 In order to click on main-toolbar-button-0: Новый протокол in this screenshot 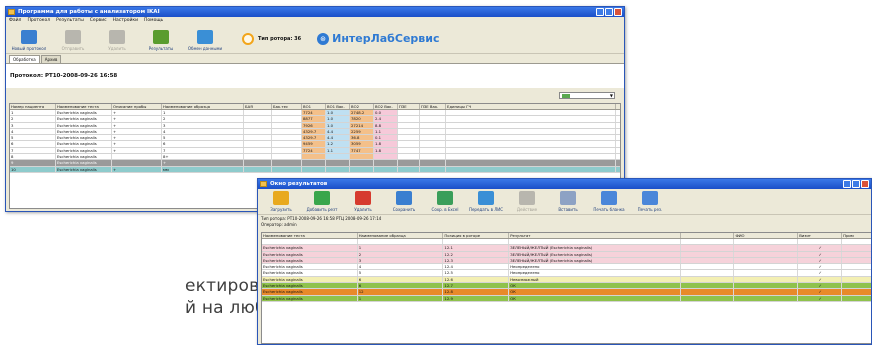, I will do `click(29, 40)`.